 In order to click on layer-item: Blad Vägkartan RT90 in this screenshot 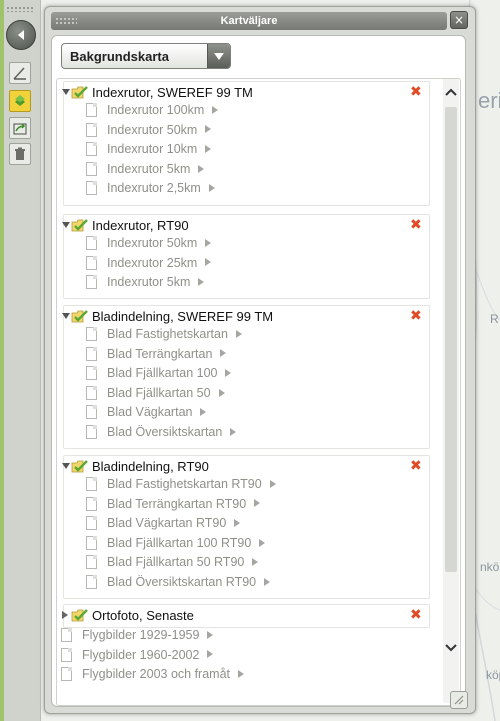, I will do `click(236, 524)`.